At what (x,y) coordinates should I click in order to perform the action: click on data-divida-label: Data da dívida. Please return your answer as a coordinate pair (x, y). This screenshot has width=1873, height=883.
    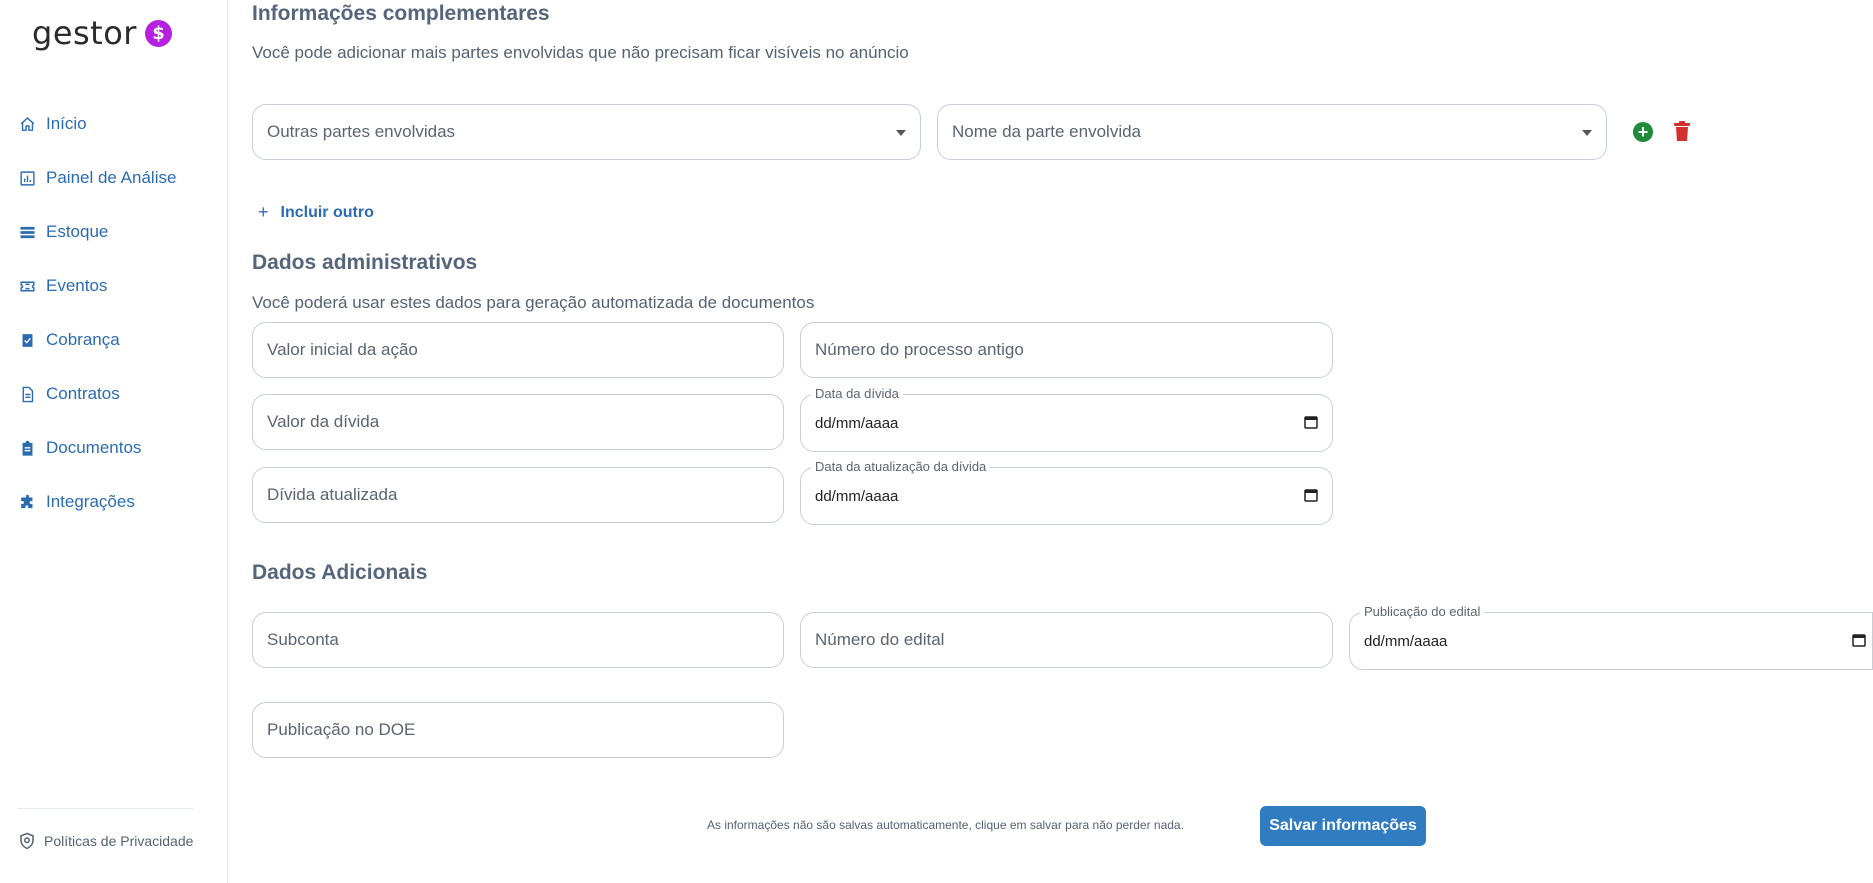
    Looking at the image, I should click on (857, 393).